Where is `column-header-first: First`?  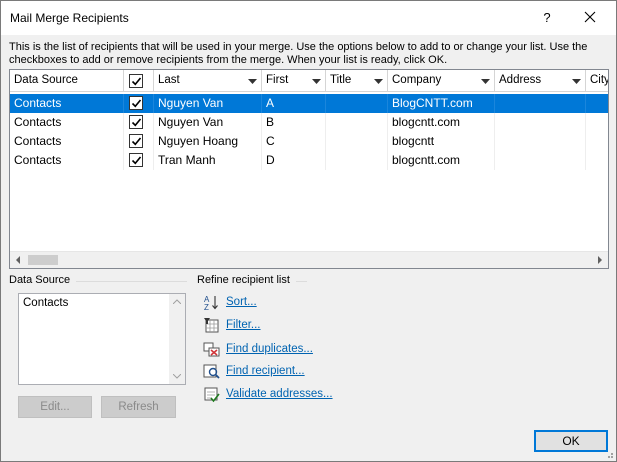 column-header-first: First is located at coordinates (294, 81).